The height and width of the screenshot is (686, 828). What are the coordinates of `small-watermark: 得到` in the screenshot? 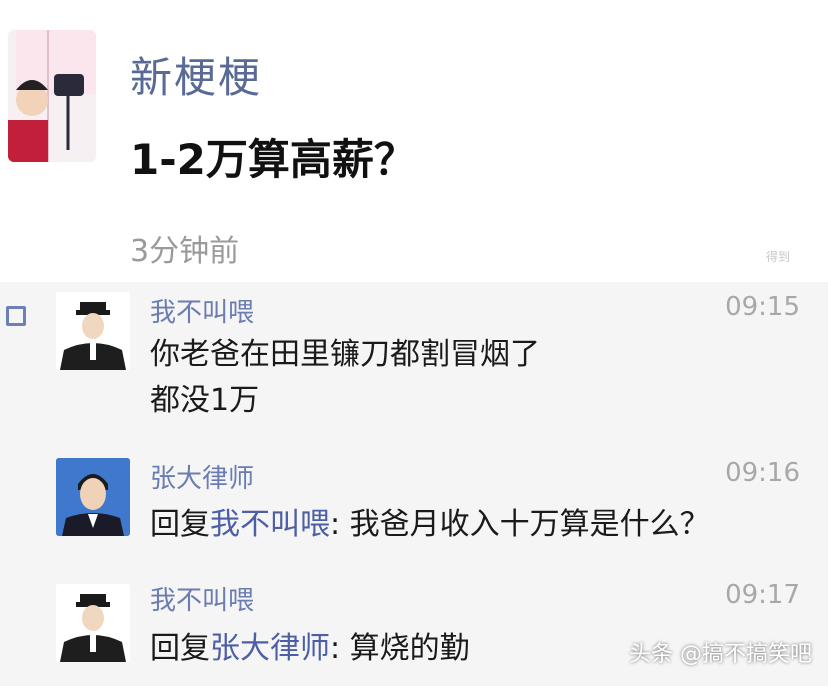 It's located at (778, 257).